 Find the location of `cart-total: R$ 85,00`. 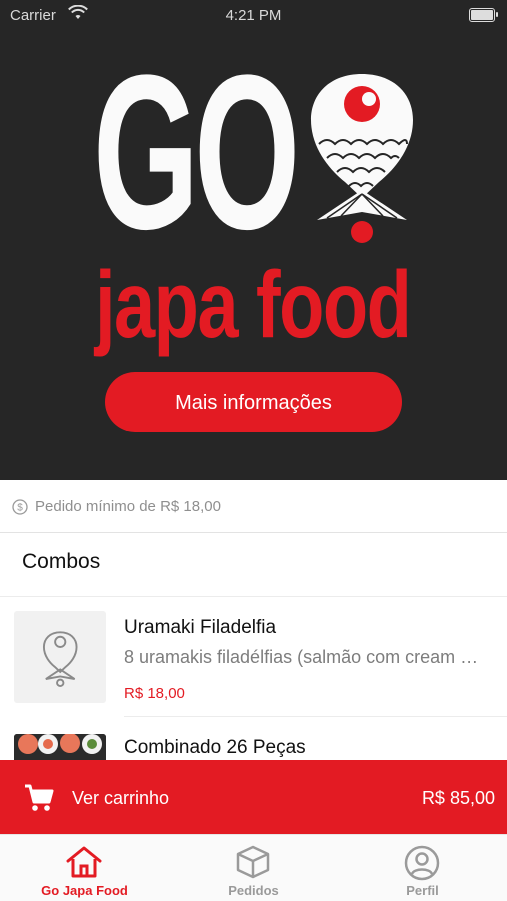

cart-total: R$ 85,00 is located at coordinates (458, 798).